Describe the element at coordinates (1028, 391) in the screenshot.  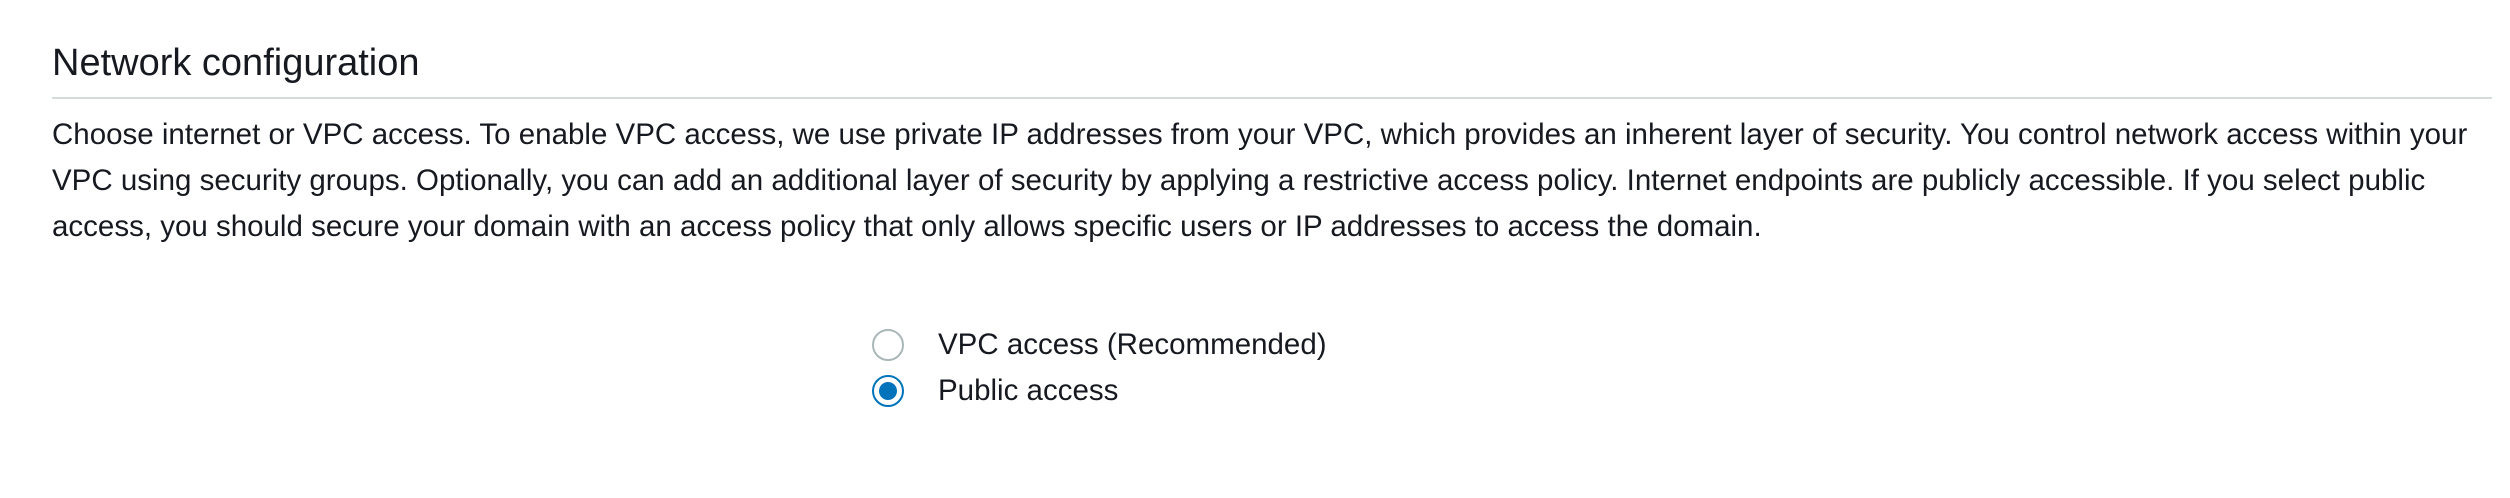
I see `radio-label-public-access: Public access` at that location.